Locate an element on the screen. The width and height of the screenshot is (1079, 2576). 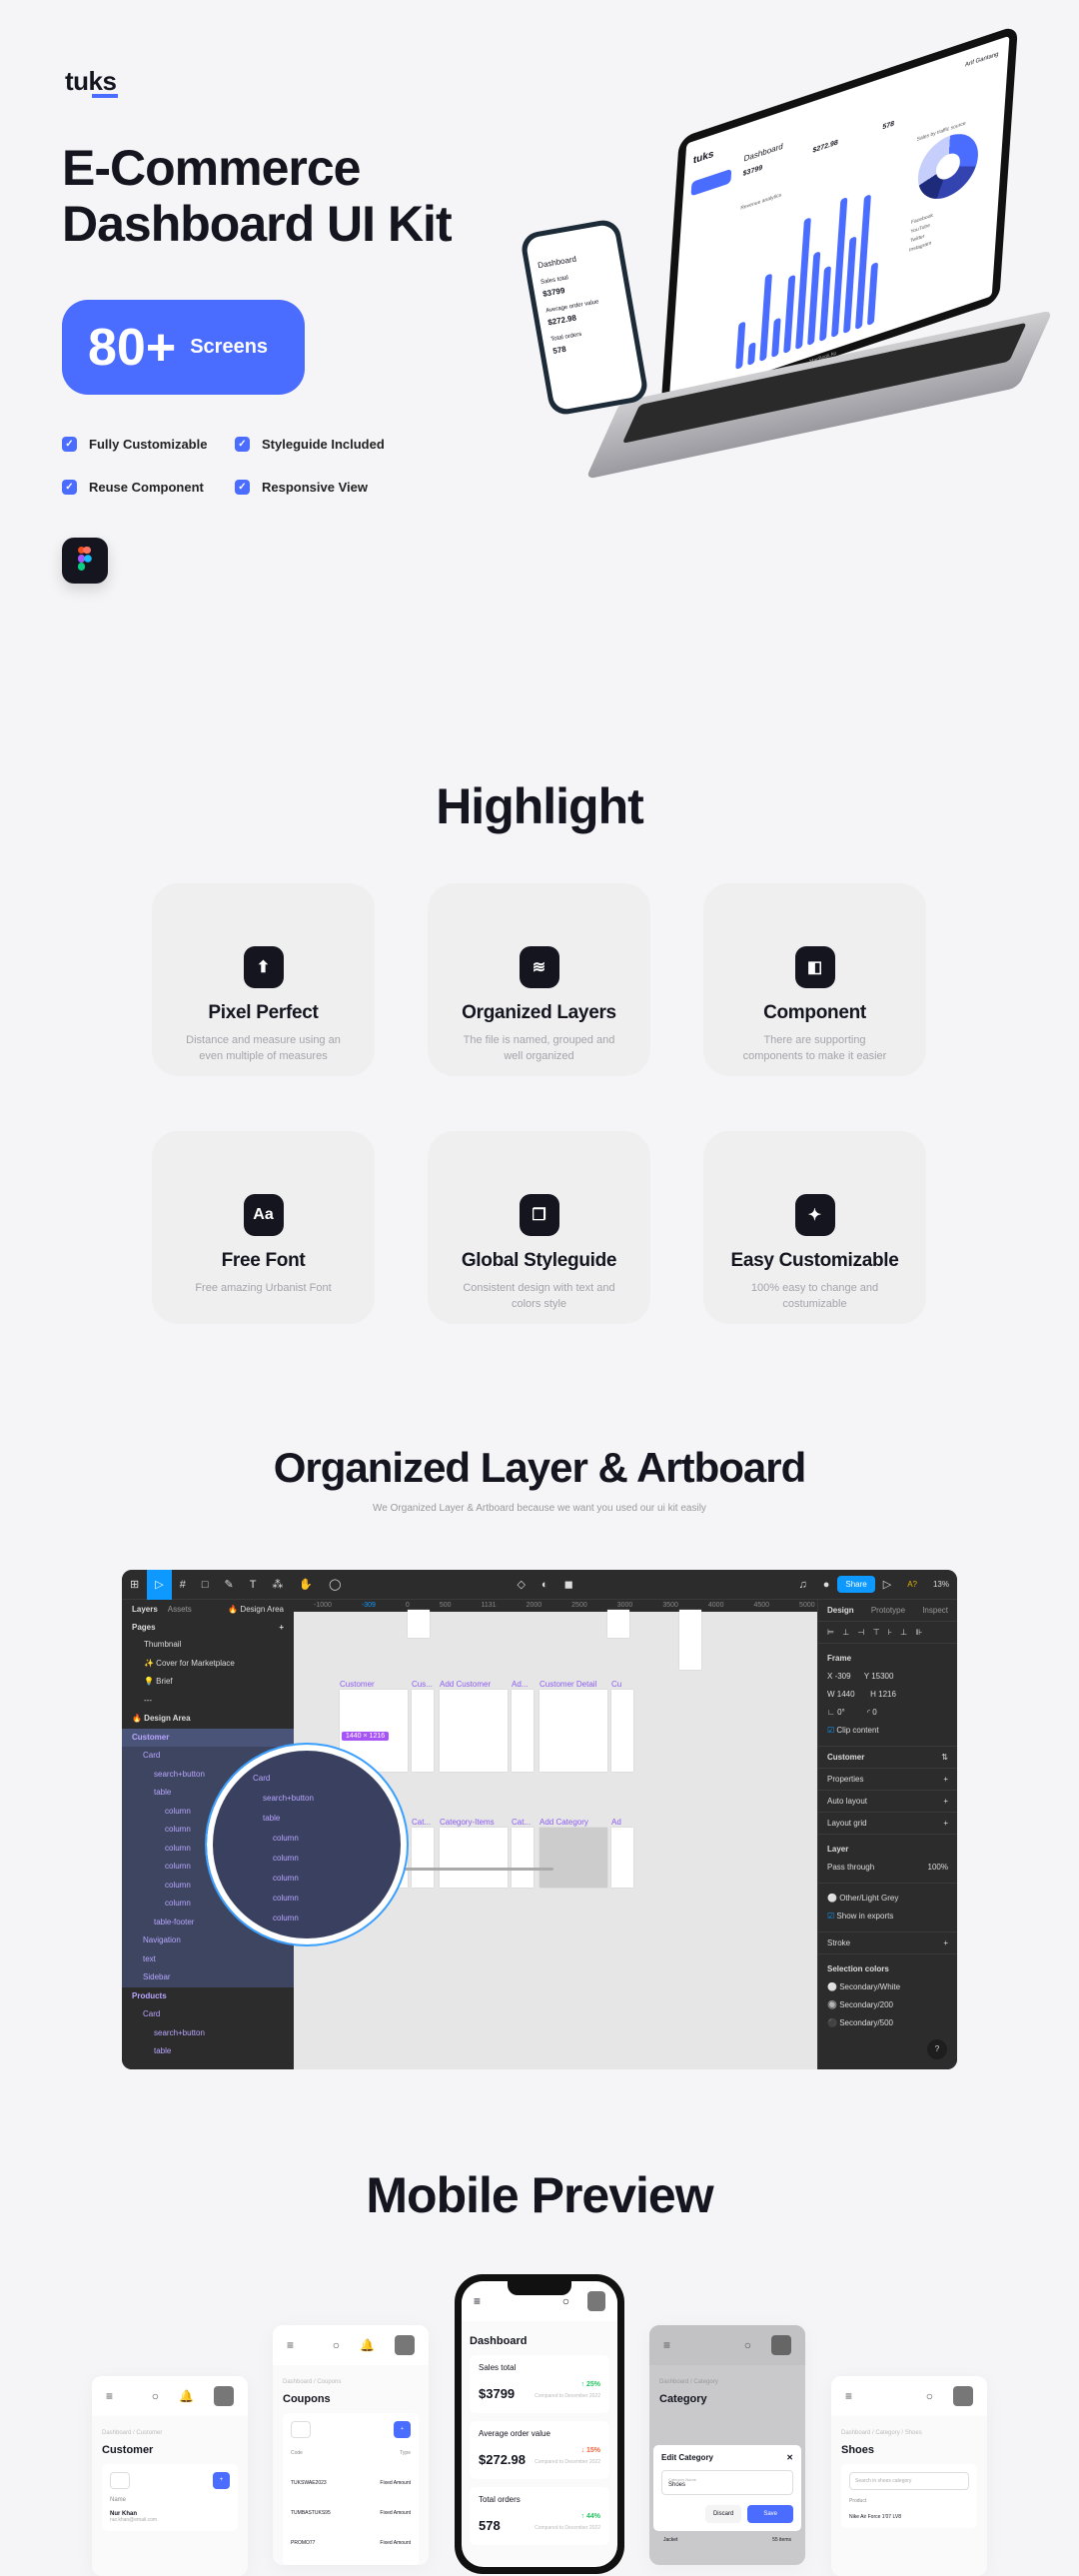
pen-tool-icon: ✎ is located at coordinates (228, 1584).